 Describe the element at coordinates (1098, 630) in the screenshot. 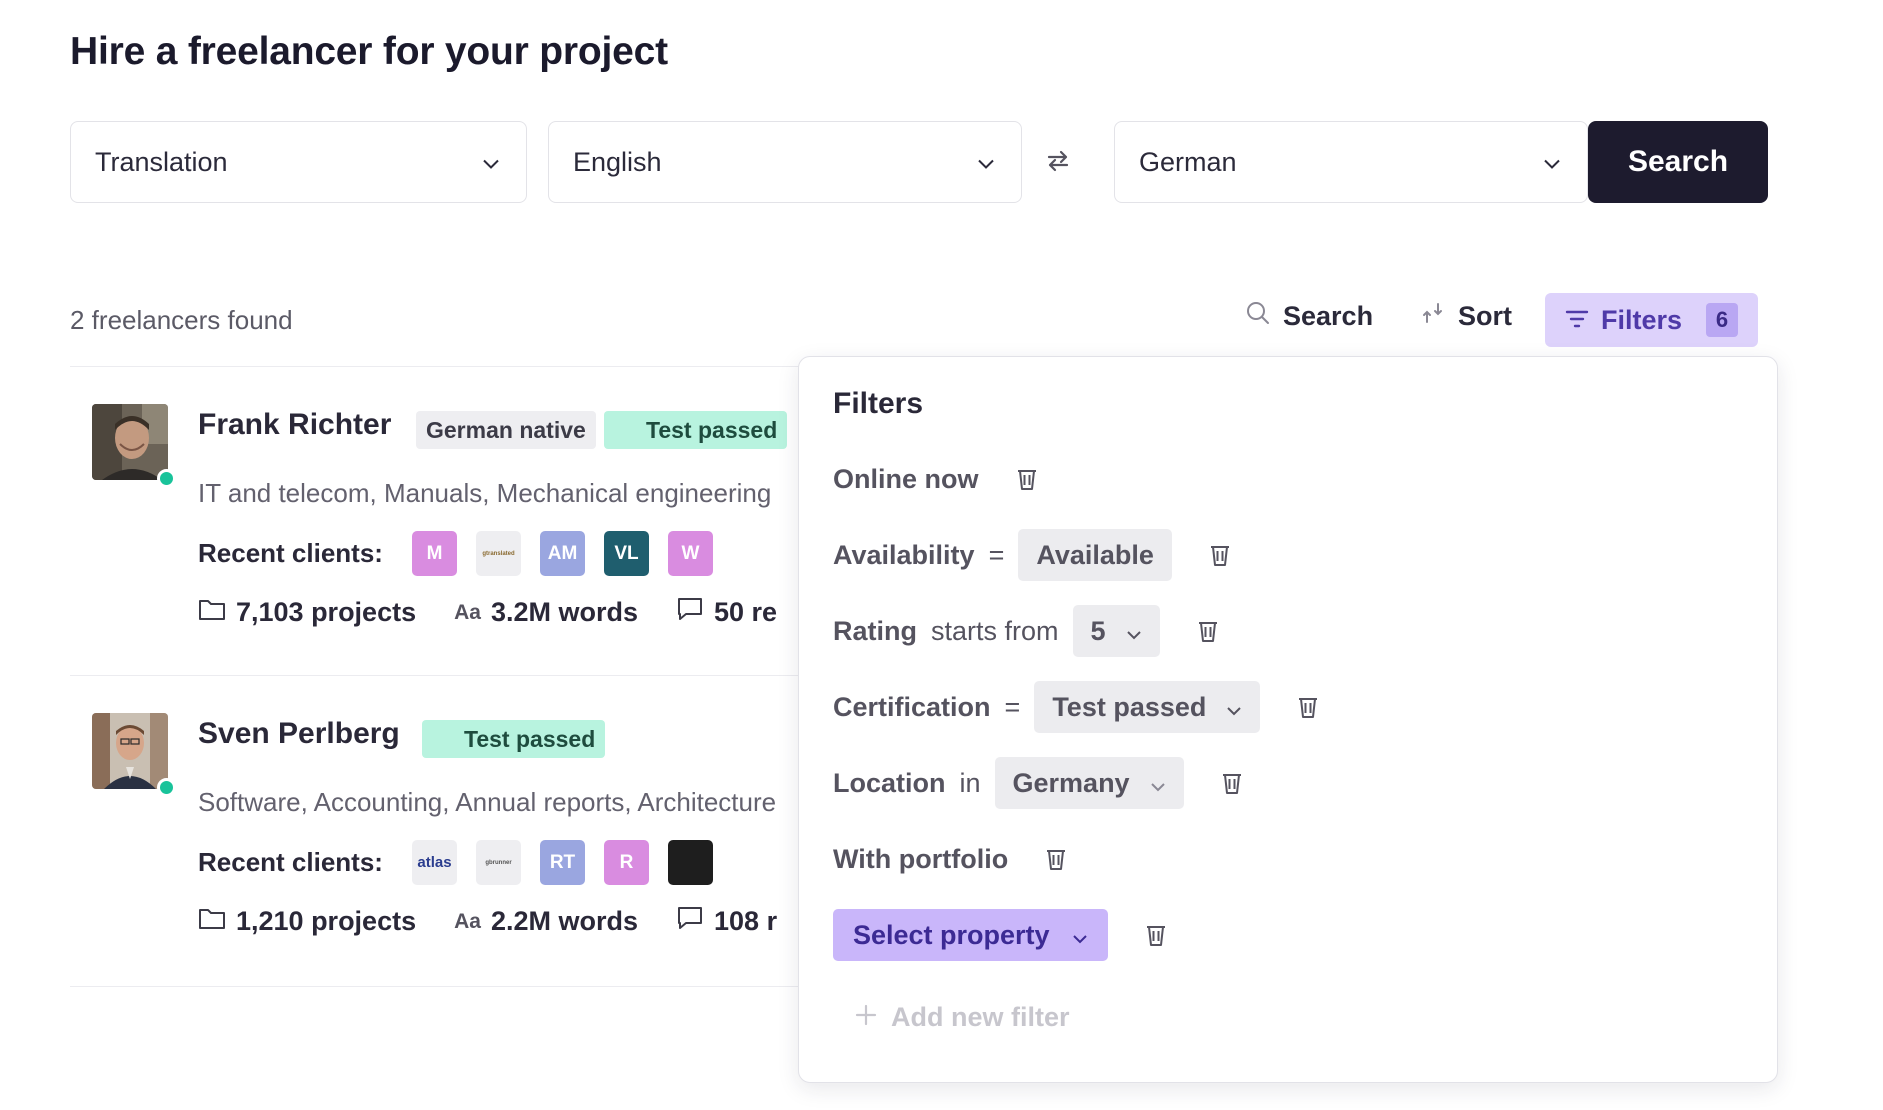

I see `filter-value: 5` at that location.